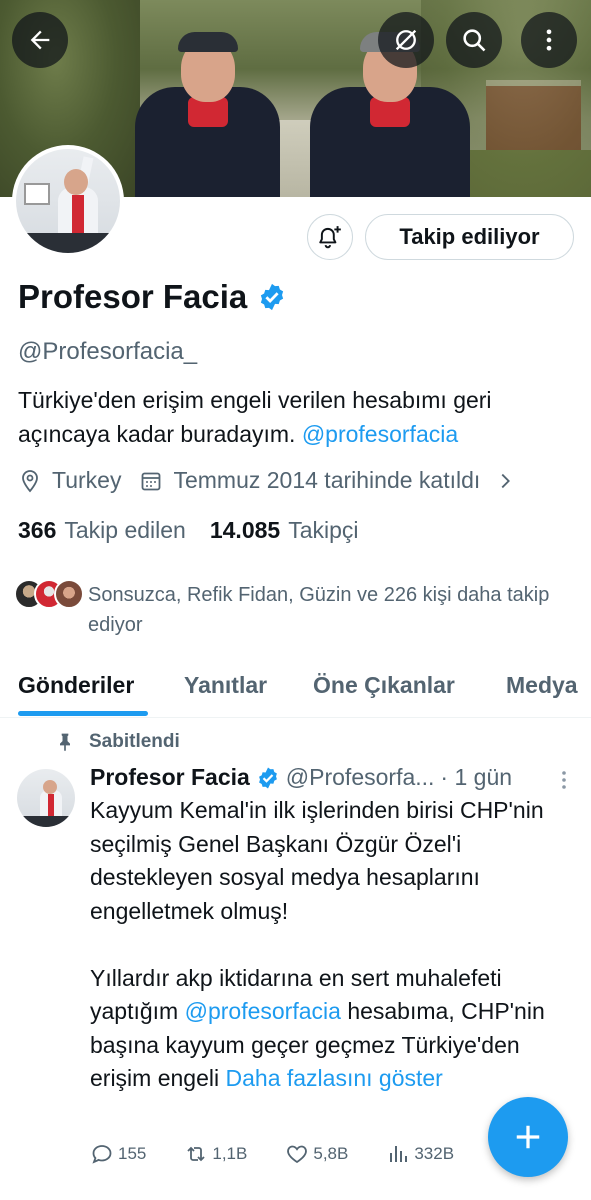  What do you see at coordinates (469, 237) in the screenshot?
I see `following-button: Takip ediliyor` at bounding box center [469, 237].